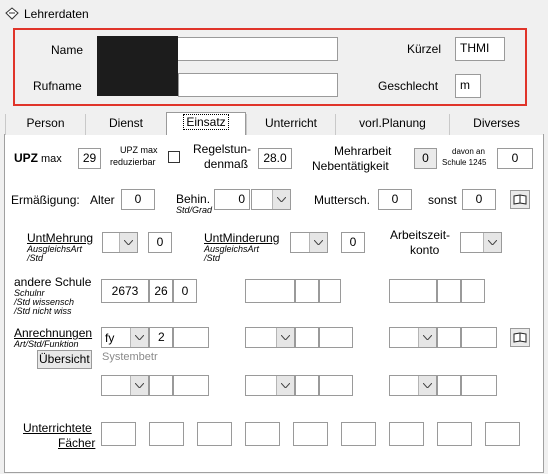 The height and width of the screenshot is (474, 548). I want to click on andere-nichtwiss-input-1: 0, so click(185, 291).